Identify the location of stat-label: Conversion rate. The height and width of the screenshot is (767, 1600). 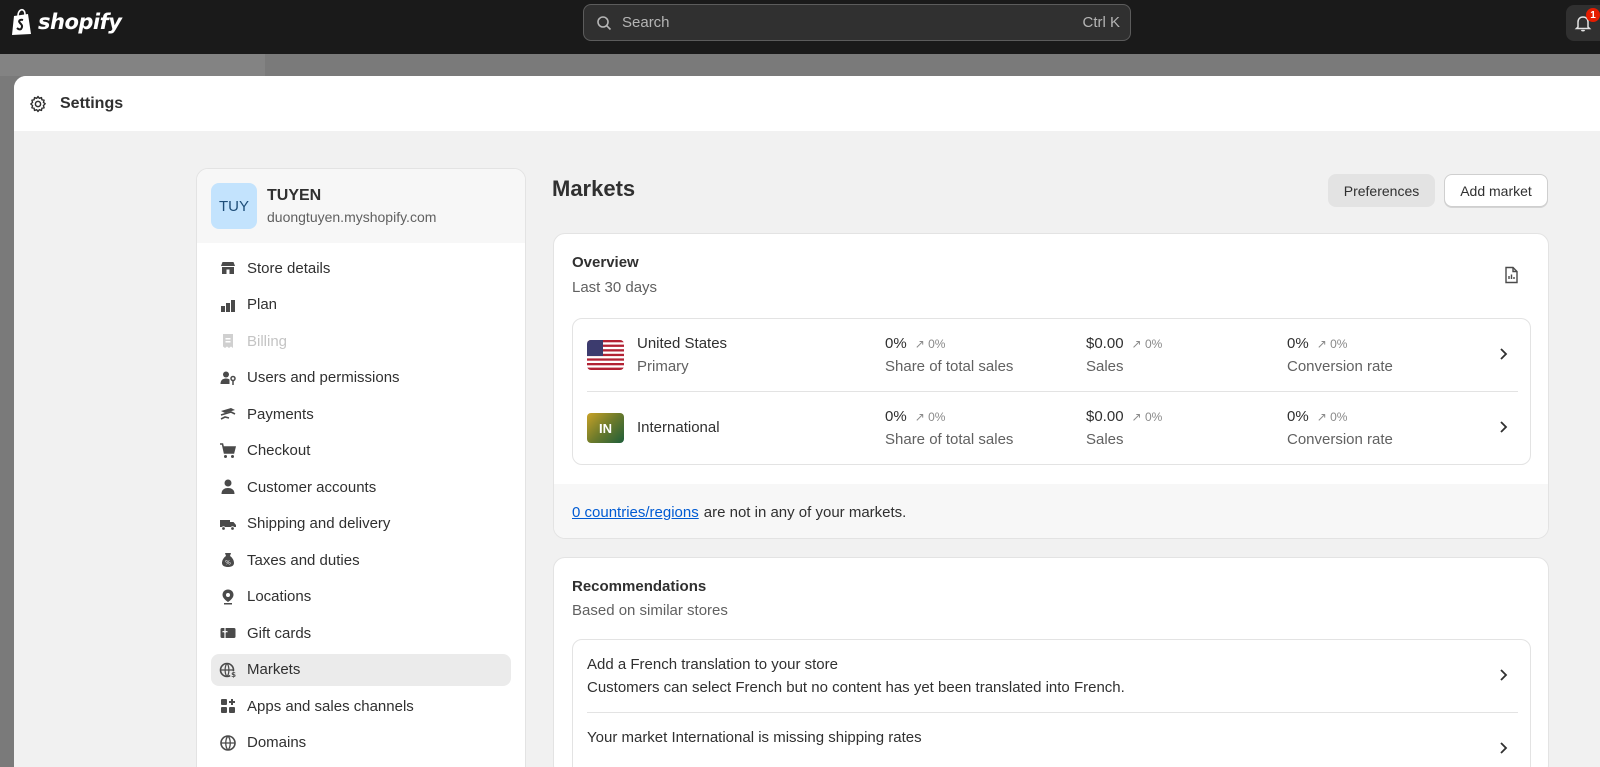
(1340, 366).